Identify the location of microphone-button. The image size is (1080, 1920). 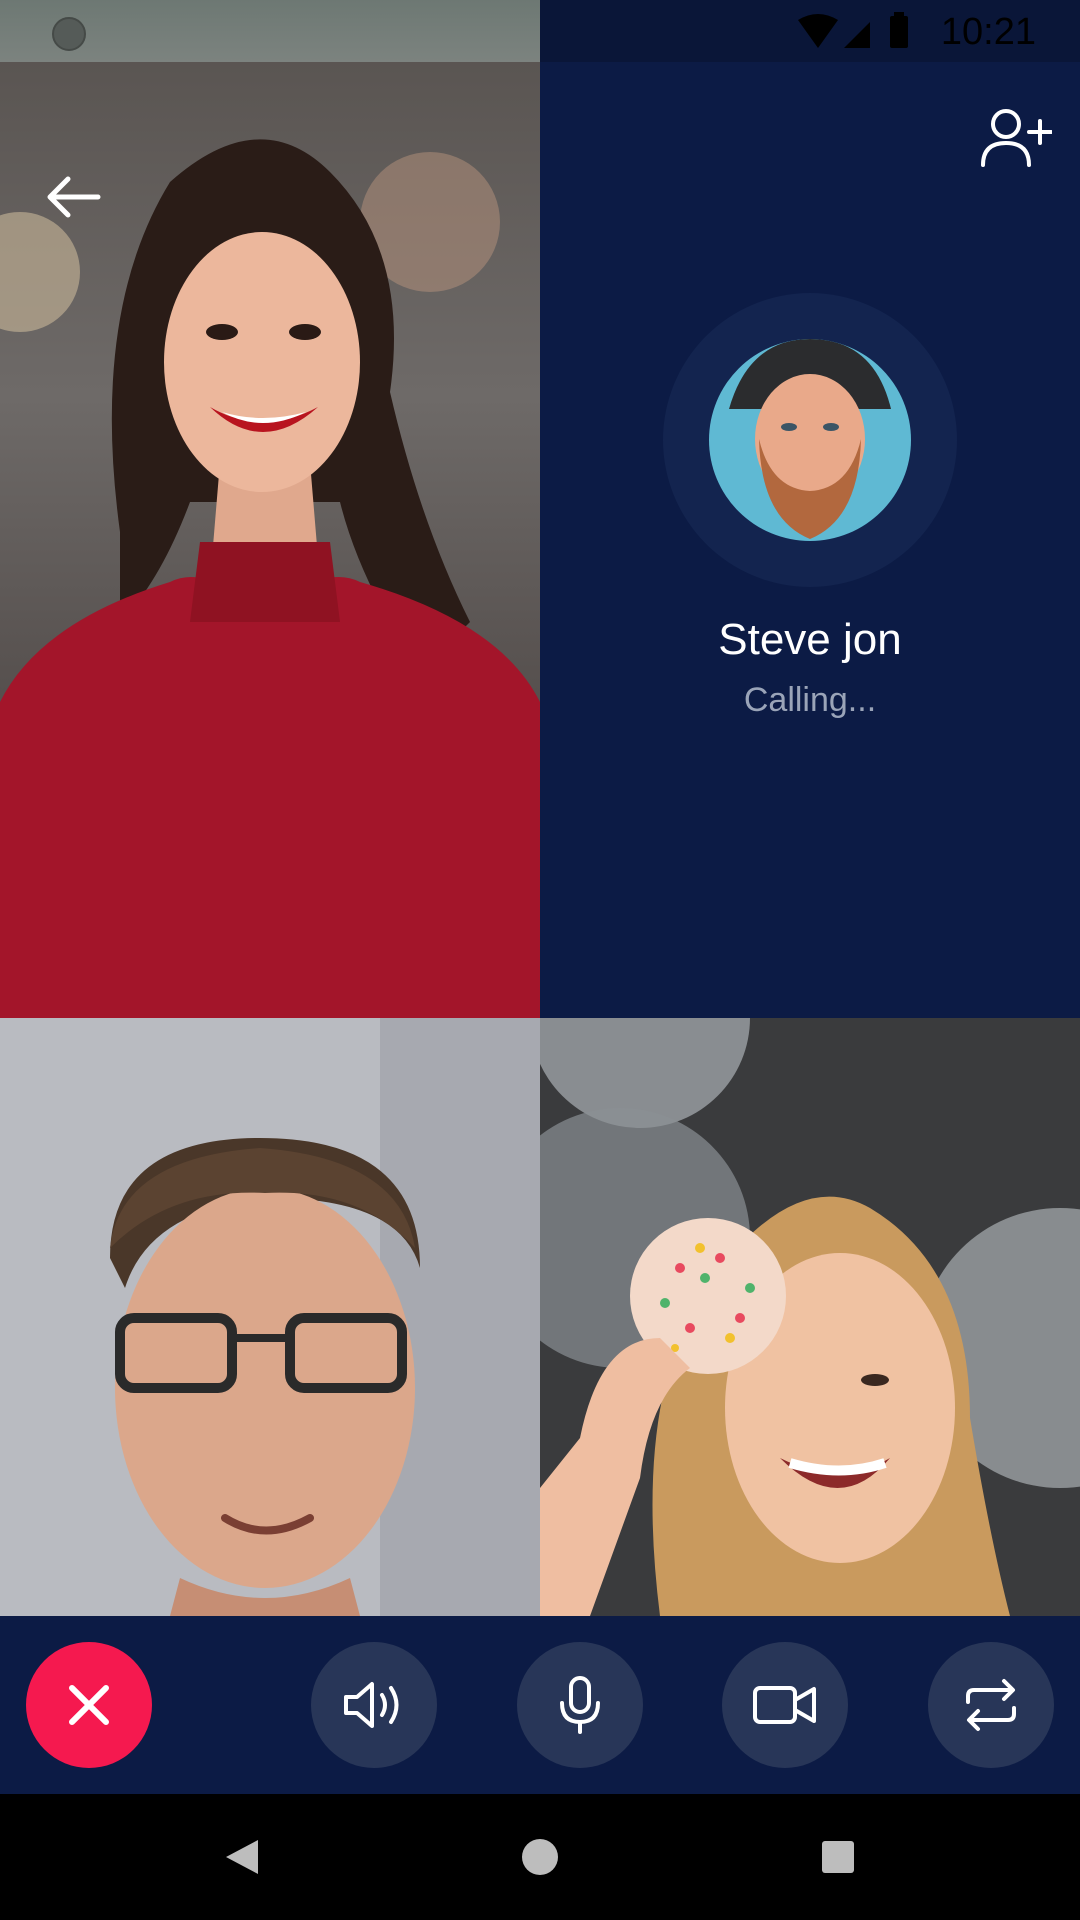
(580, 1705).